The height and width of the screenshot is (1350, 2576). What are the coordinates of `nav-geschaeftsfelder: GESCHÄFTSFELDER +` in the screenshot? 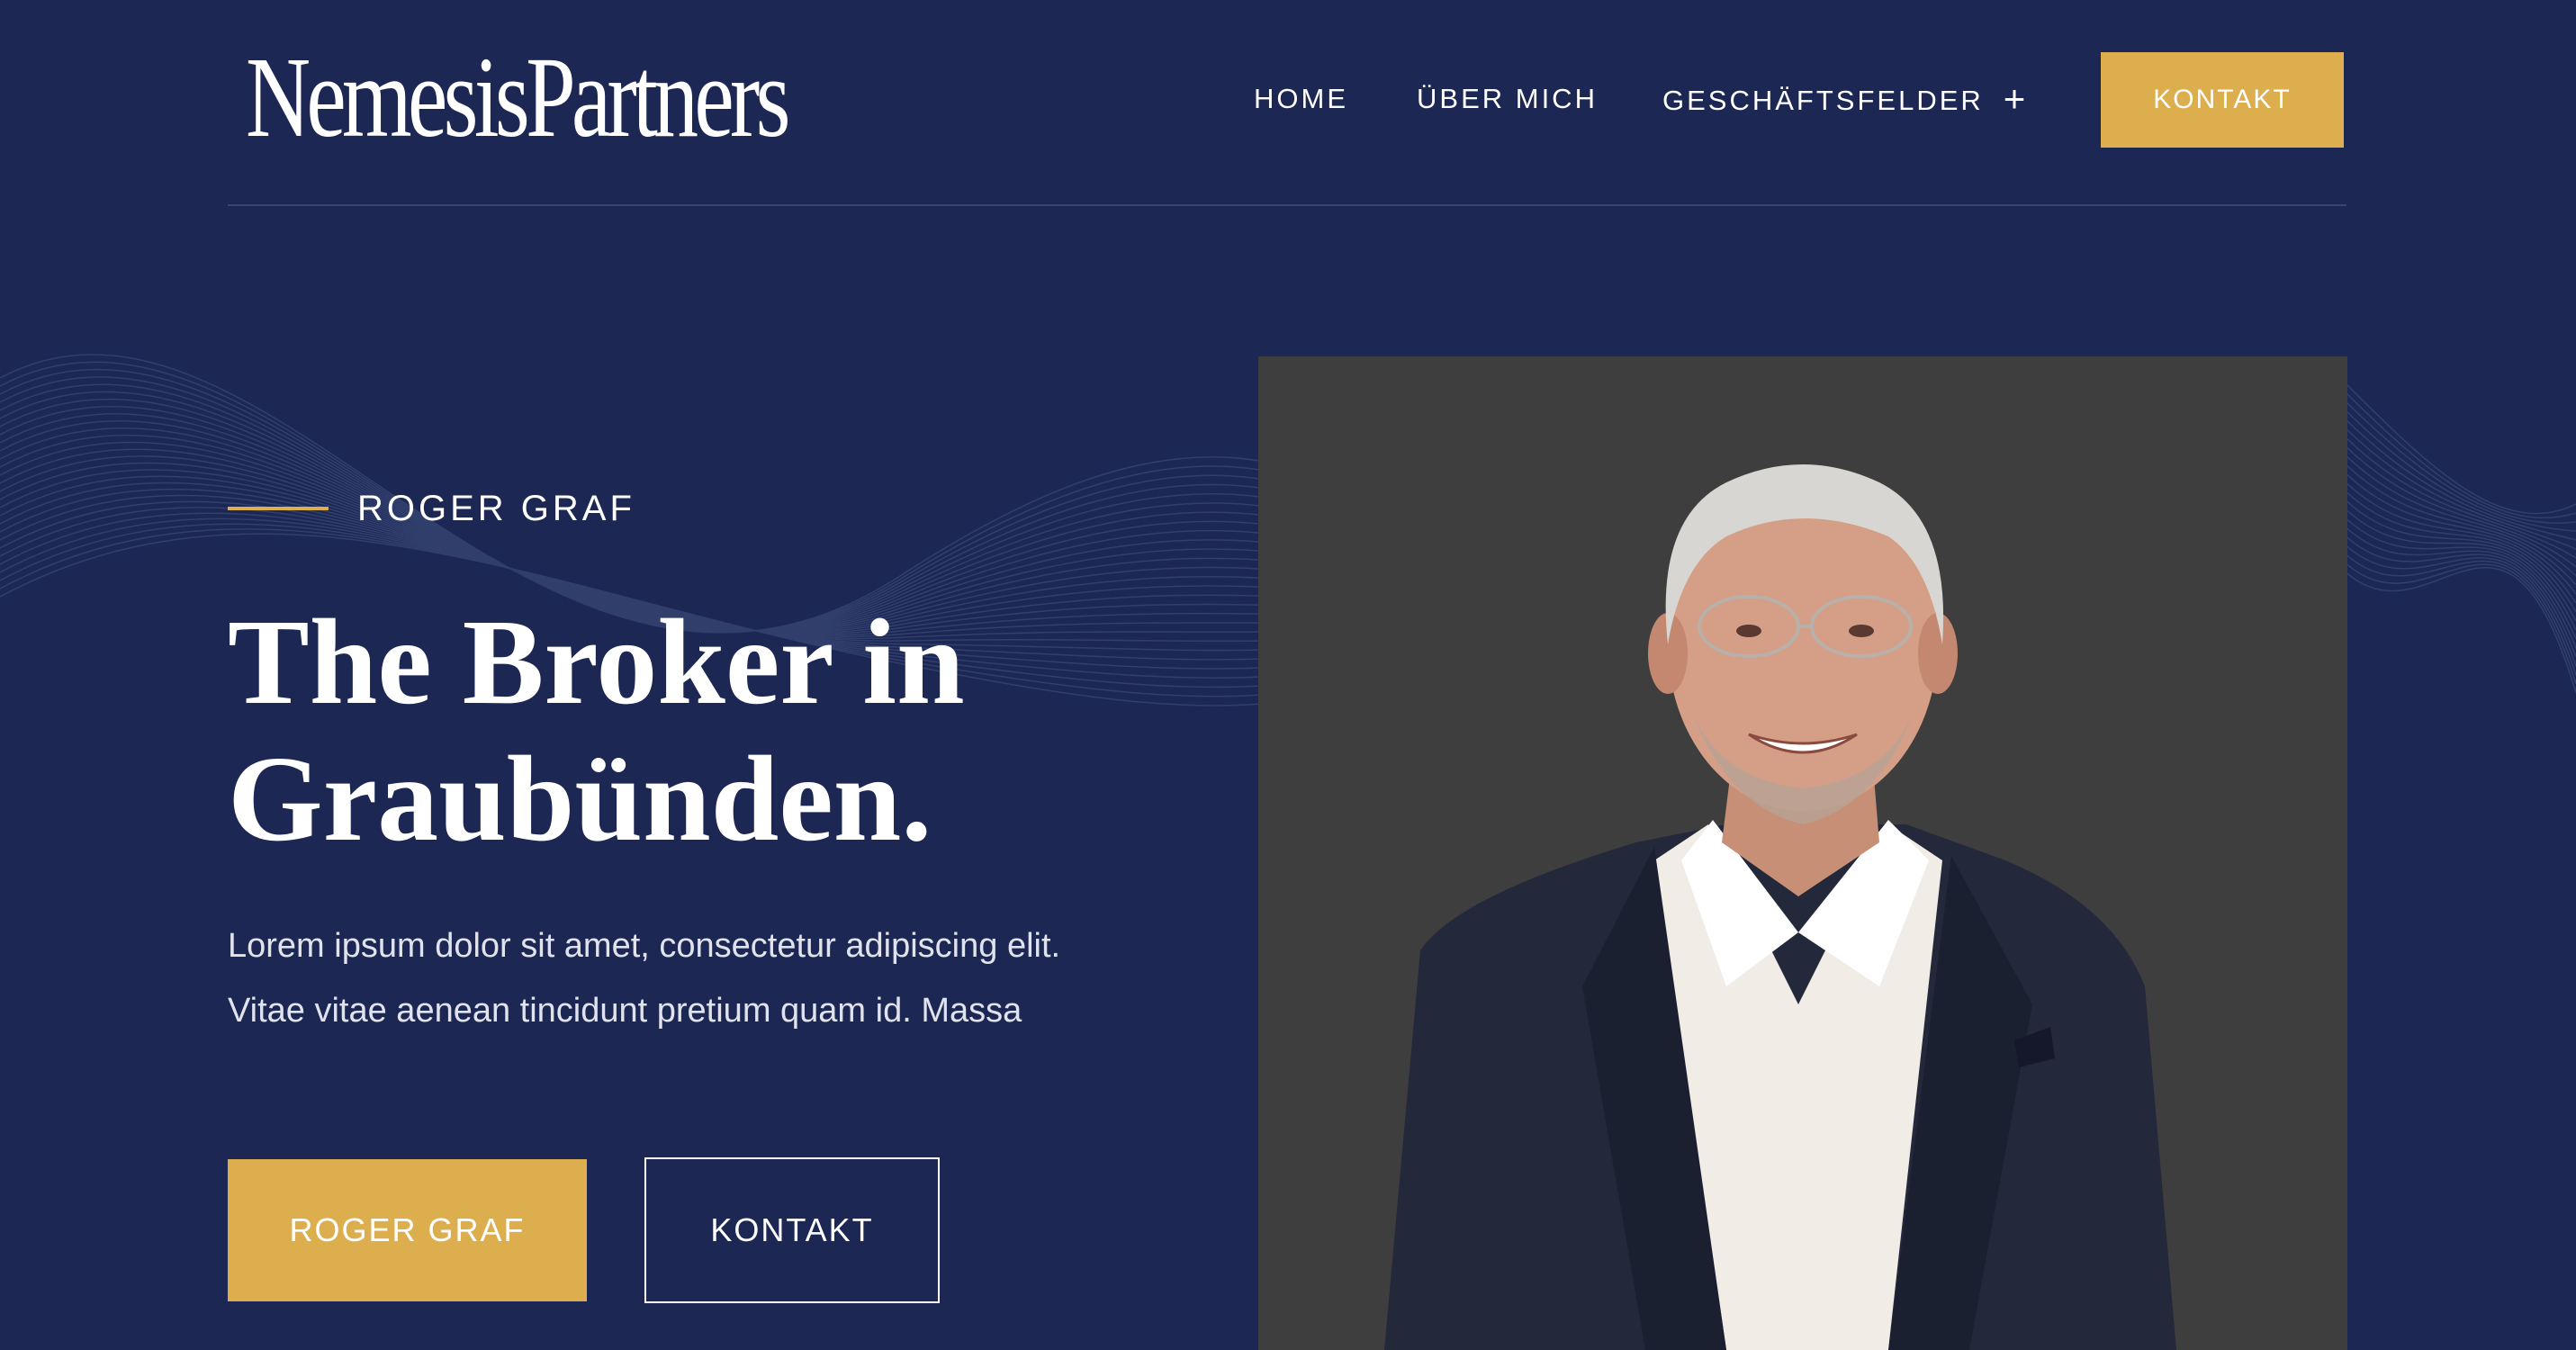 It's located at (1843, 99).